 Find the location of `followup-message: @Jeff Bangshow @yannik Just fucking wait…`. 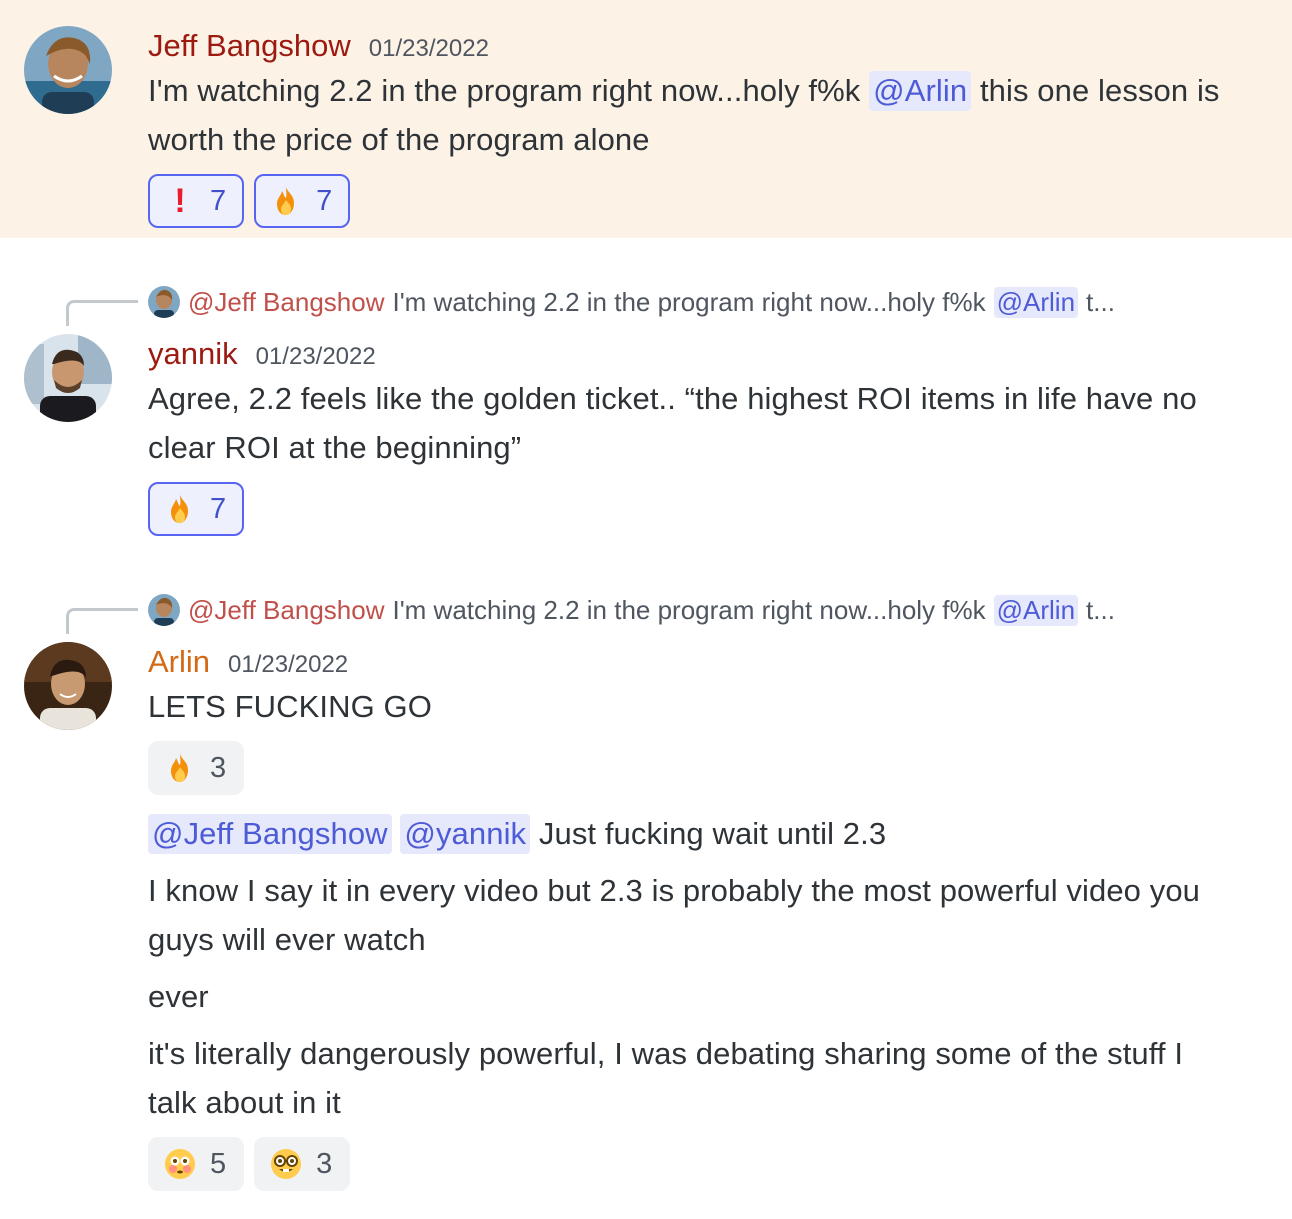

followup-message: @Jeff Bangshow @yannik Just fucking wait… is located at coordinates (685, 833).